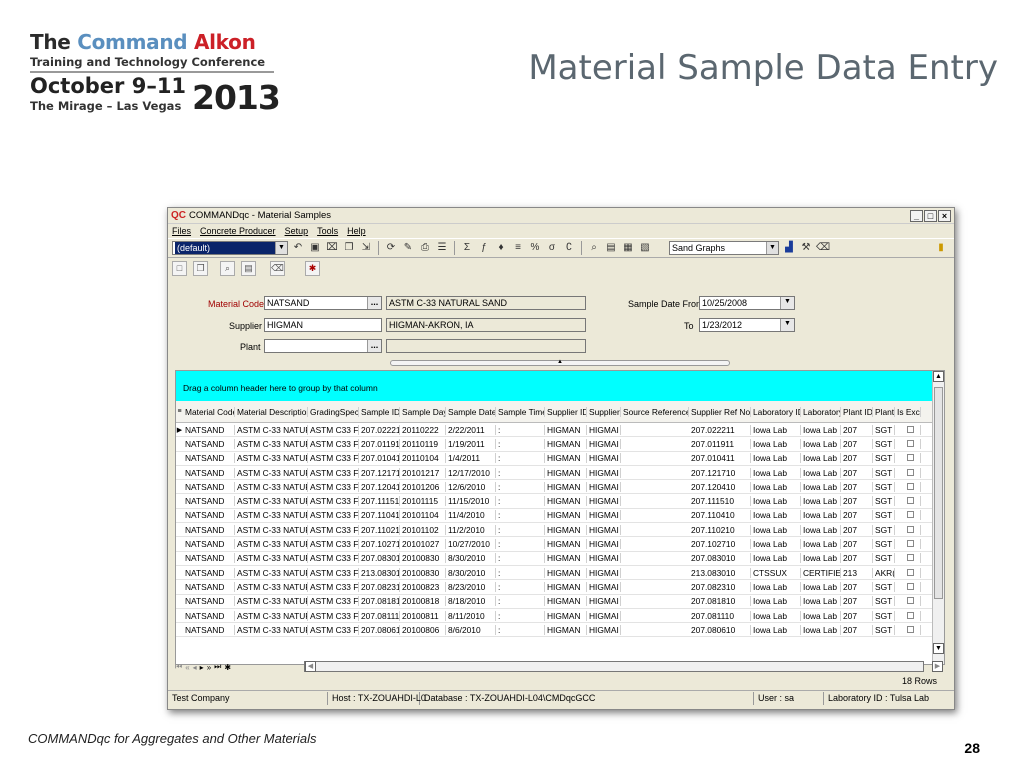 The height and width of the screenshot is (768, 1024). What do you see at coordinates (471, 472) in the screenshot?
I see `table-cell: 12/17/2010` at bounding box center [471, 472].